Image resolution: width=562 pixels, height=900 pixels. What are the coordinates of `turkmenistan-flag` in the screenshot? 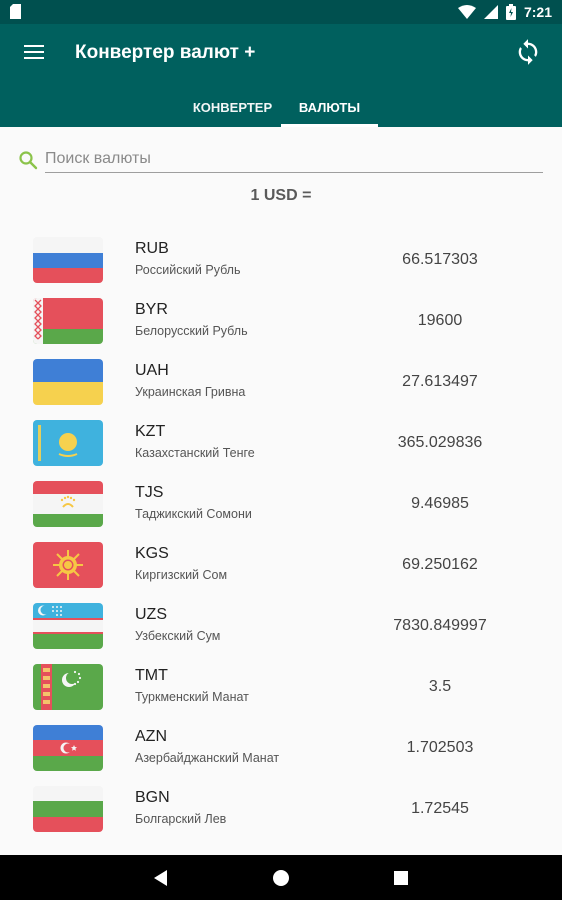 It's located at (68, 687).